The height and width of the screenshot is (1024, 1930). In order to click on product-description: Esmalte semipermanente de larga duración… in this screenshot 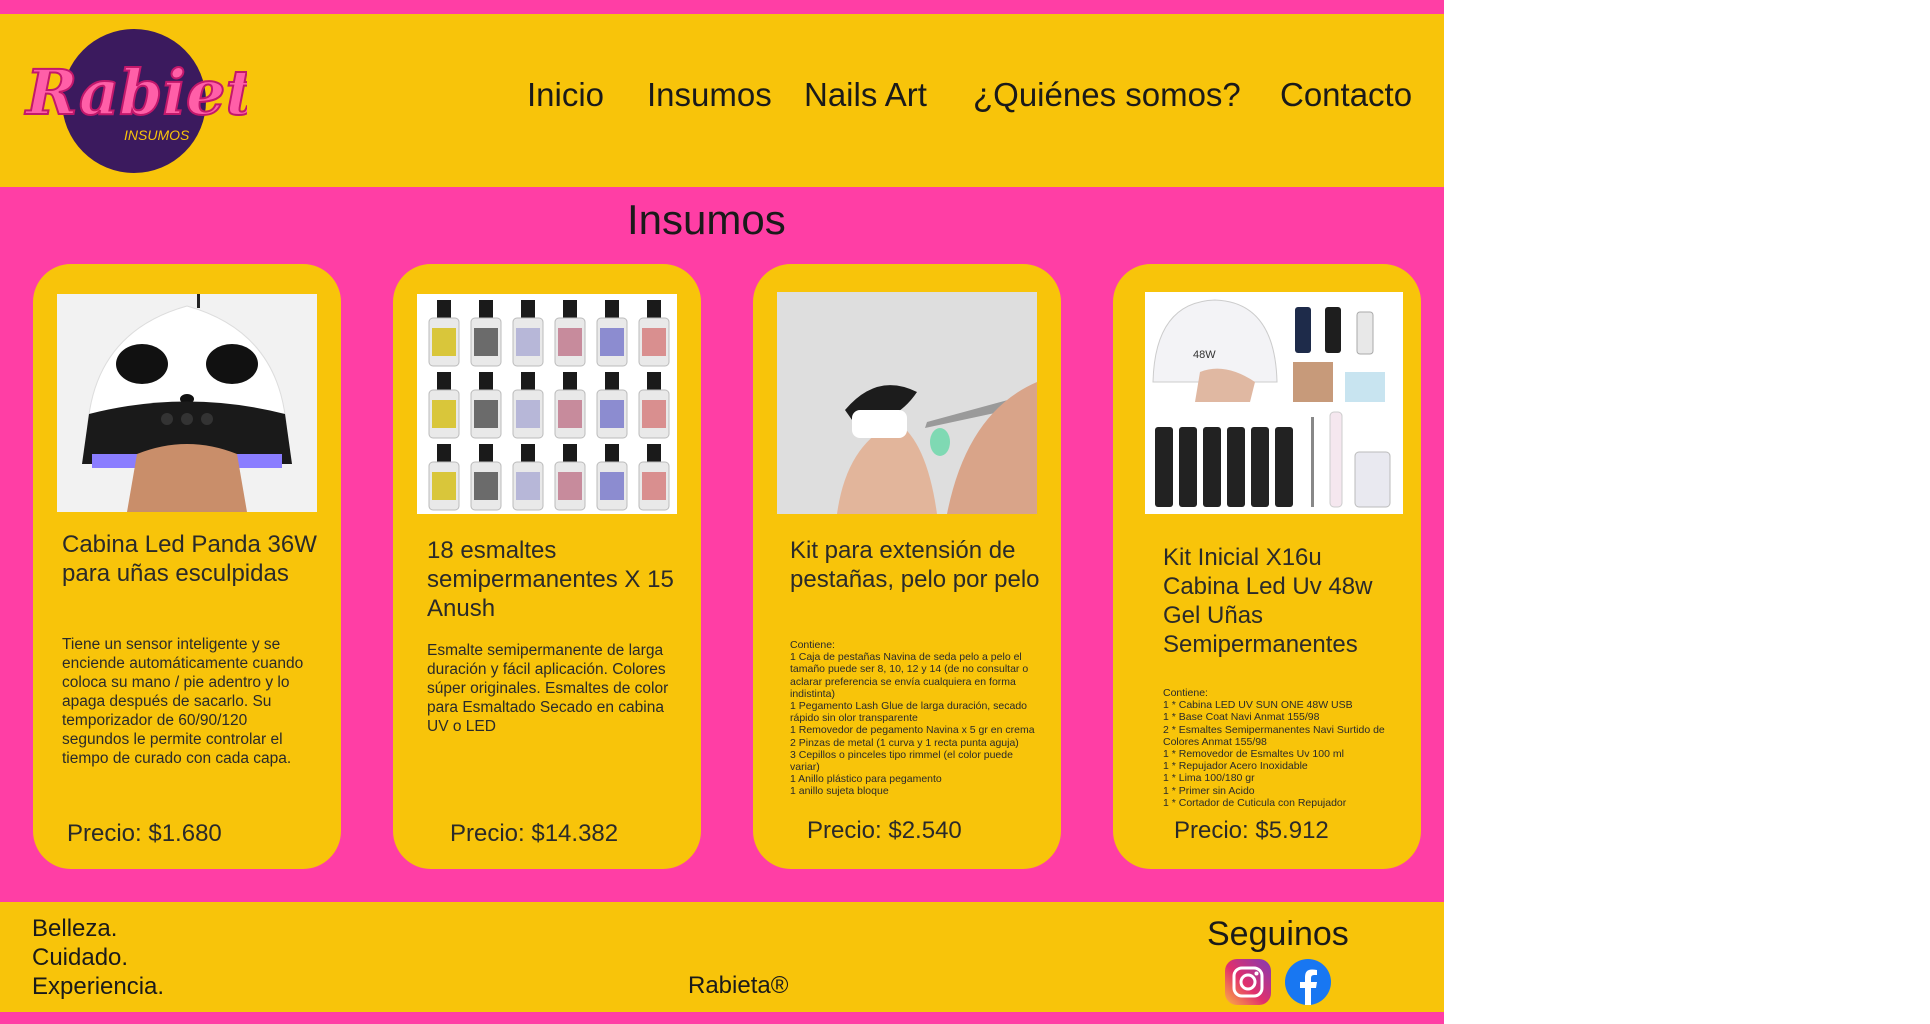, I will do `click(548, 688)`.